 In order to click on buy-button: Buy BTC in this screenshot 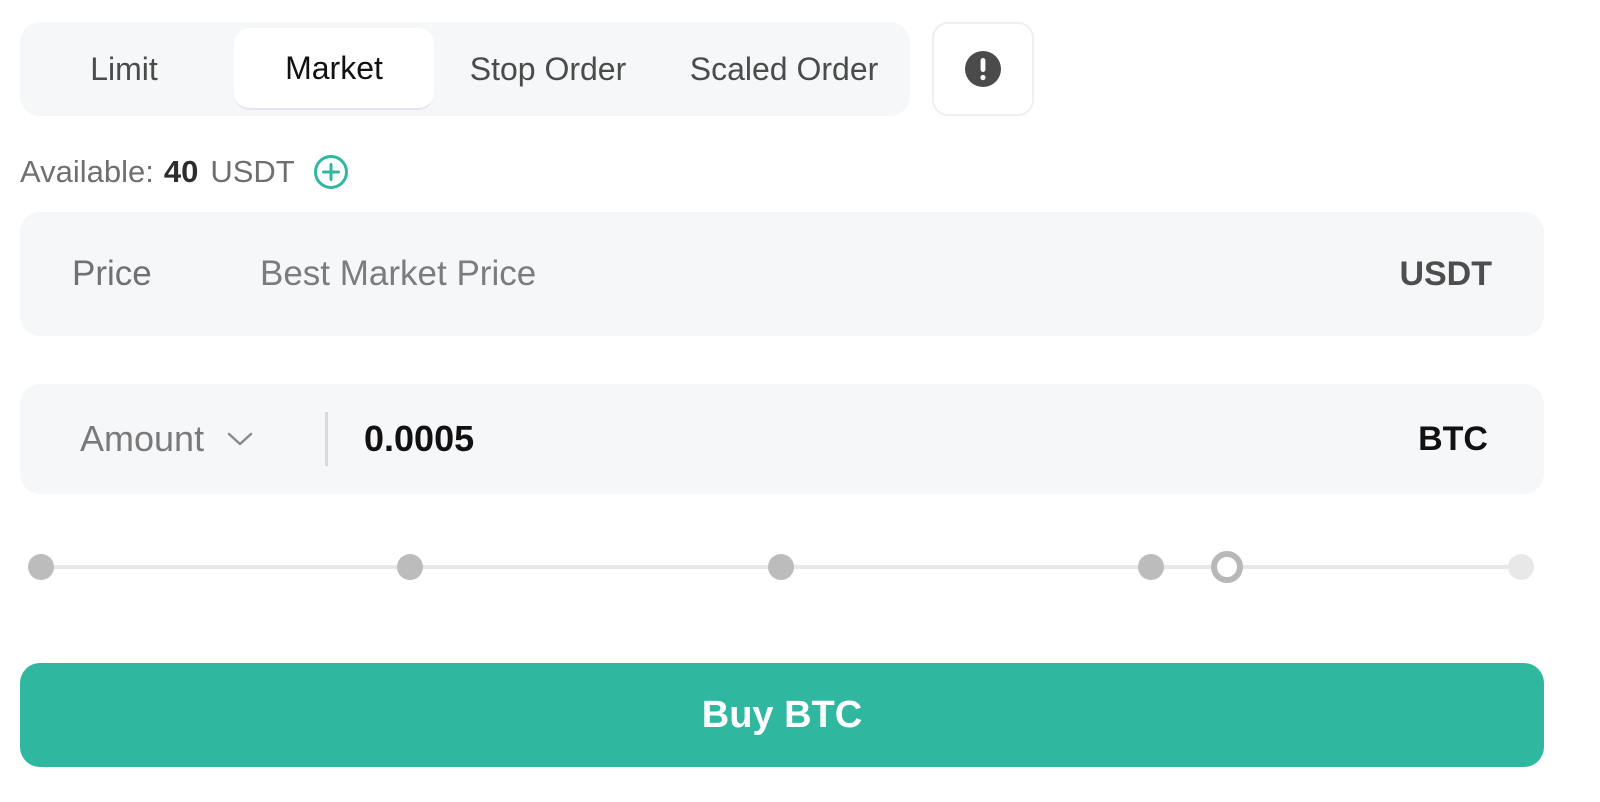, I will do `click(782, 715)`.